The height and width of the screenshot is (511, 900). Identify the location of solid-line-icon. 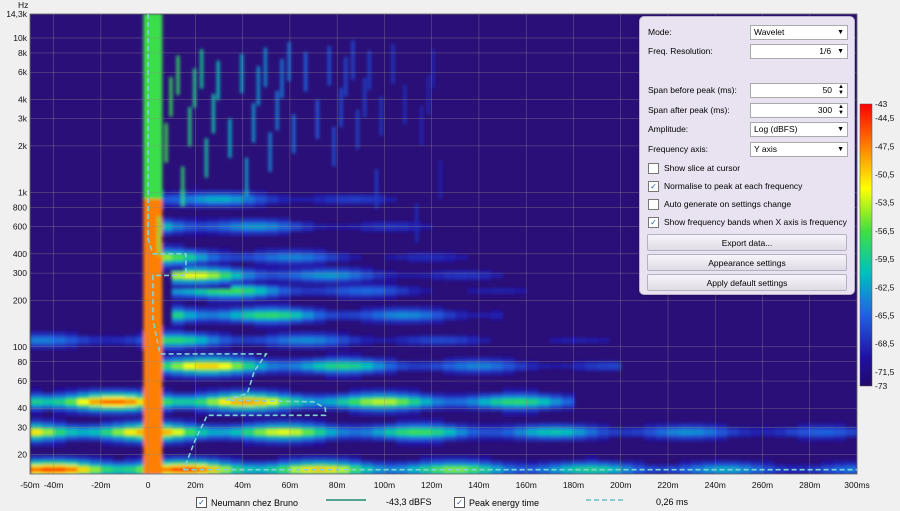
(346, 500).